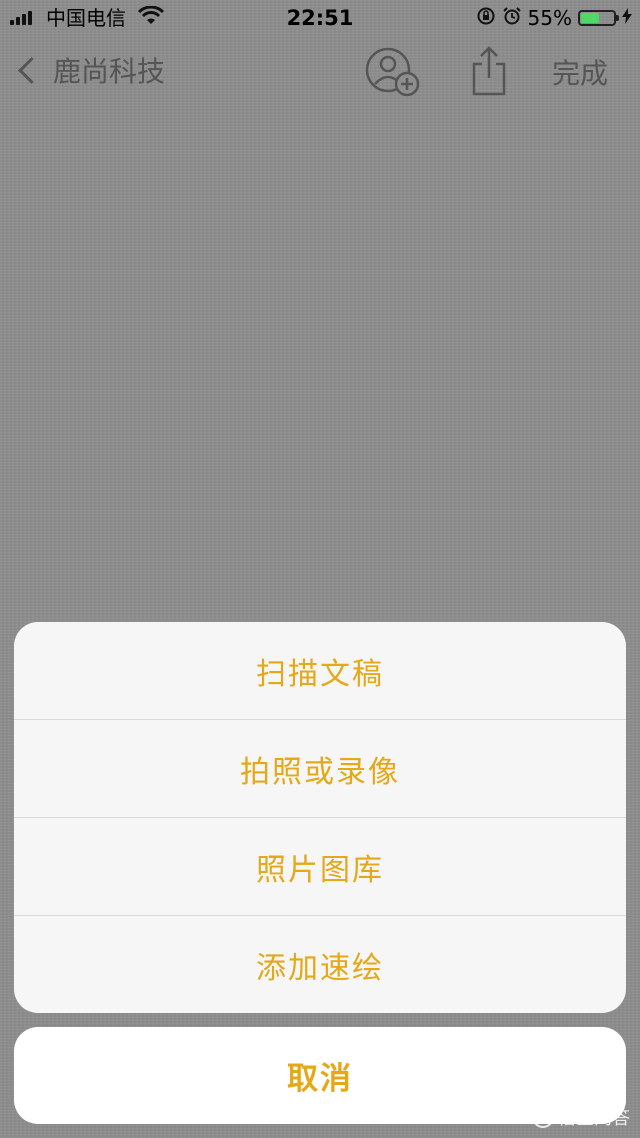 The height and width of the screenshot is (1138, 640). What do you see at coordinates (320, 964) in the screenshot?
I see `add-sketch-option: 添加速绘` at bounding box center [320, 964].